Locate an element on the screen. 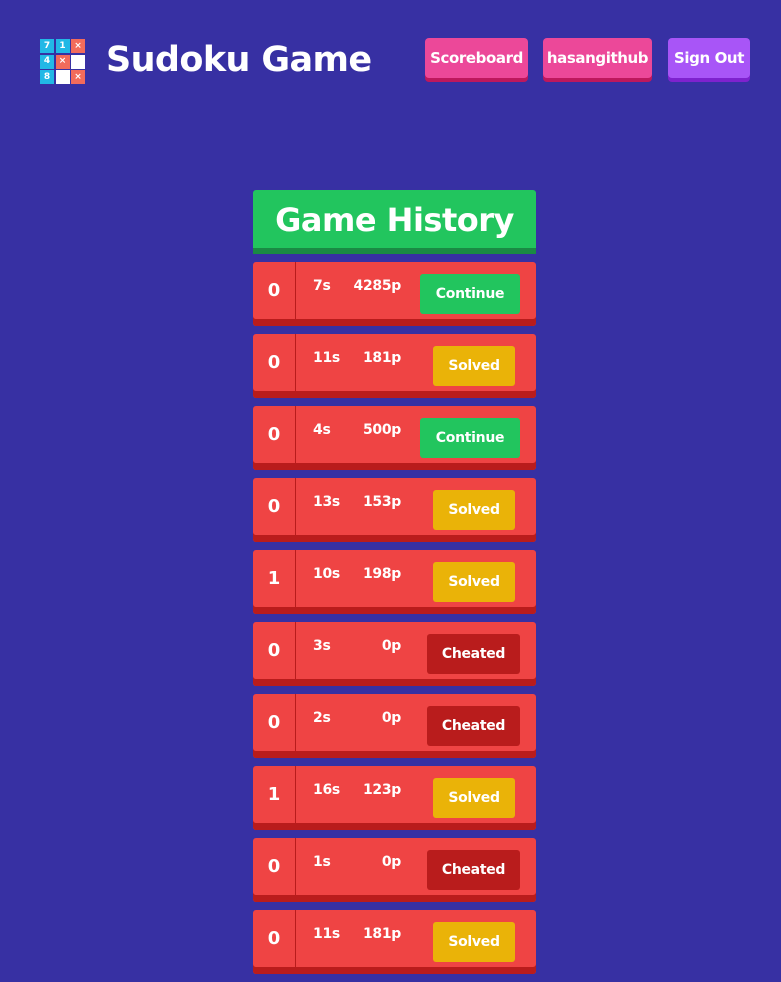 The width and height of the screenshot is (781, 982). row-score: 153p is located at coordinates (381, 502).